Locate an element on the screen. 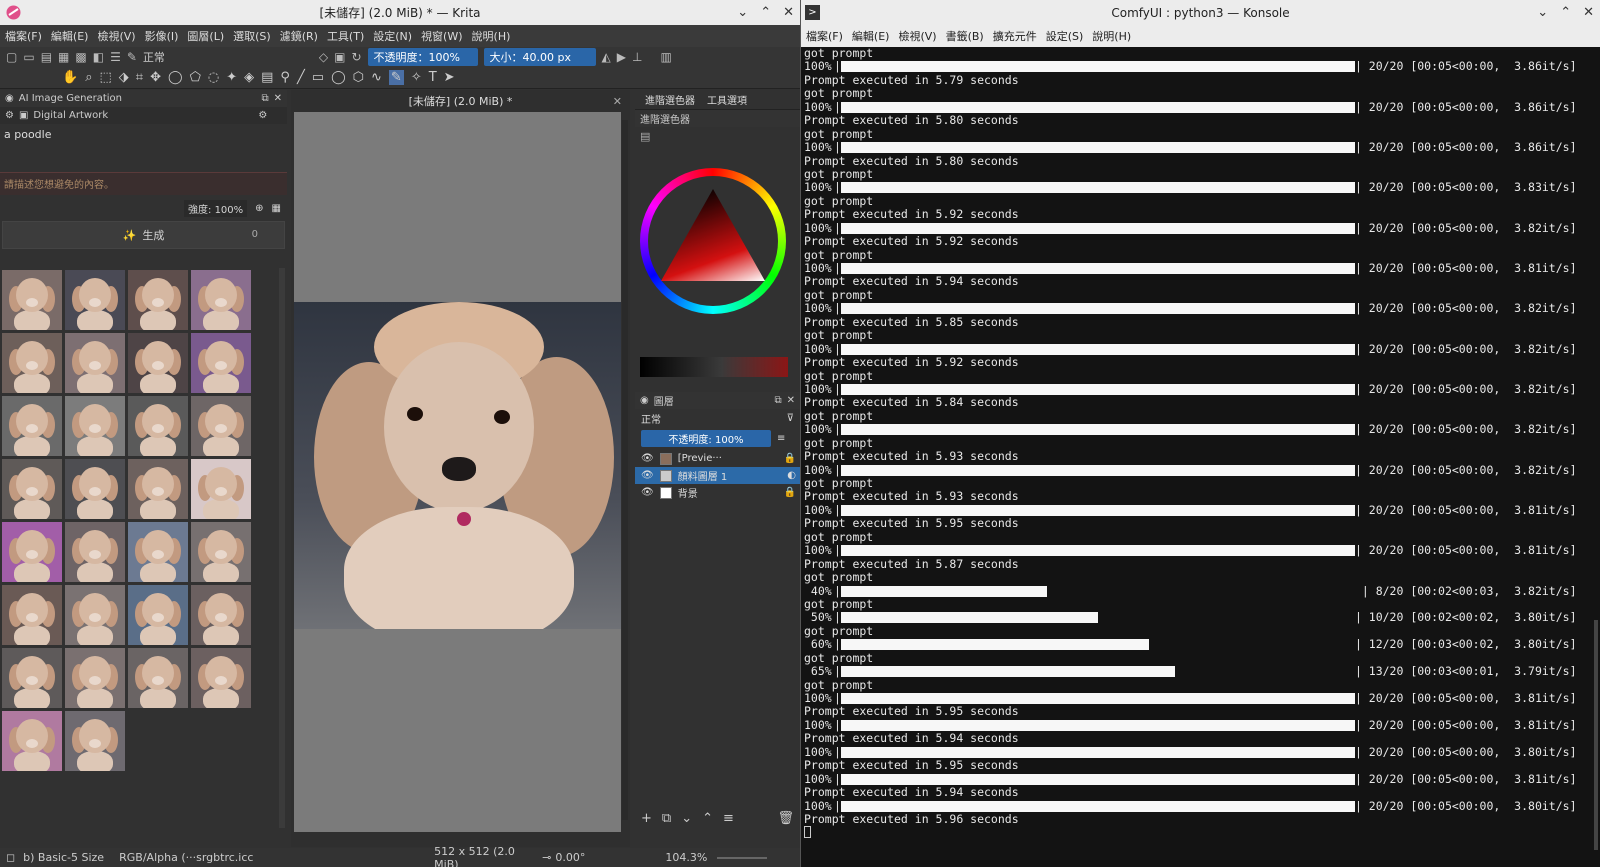 The image size is (1600, 867). brush-preset-icon: ✎ is located at coordinates (132, 57).